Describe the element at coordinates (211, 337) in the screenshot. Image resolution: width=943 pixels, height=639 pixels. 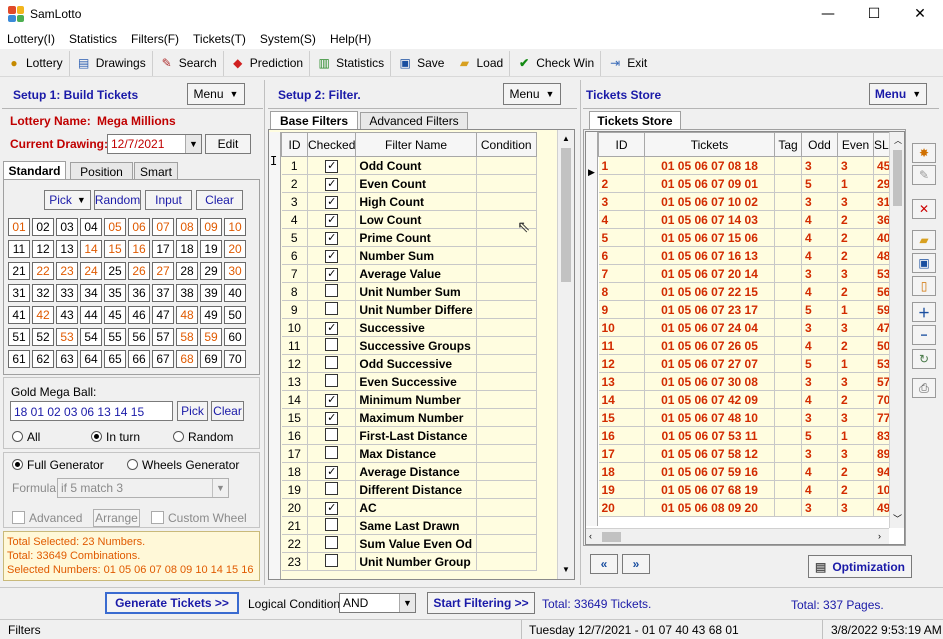
I see `number-cell: 59` at that location.